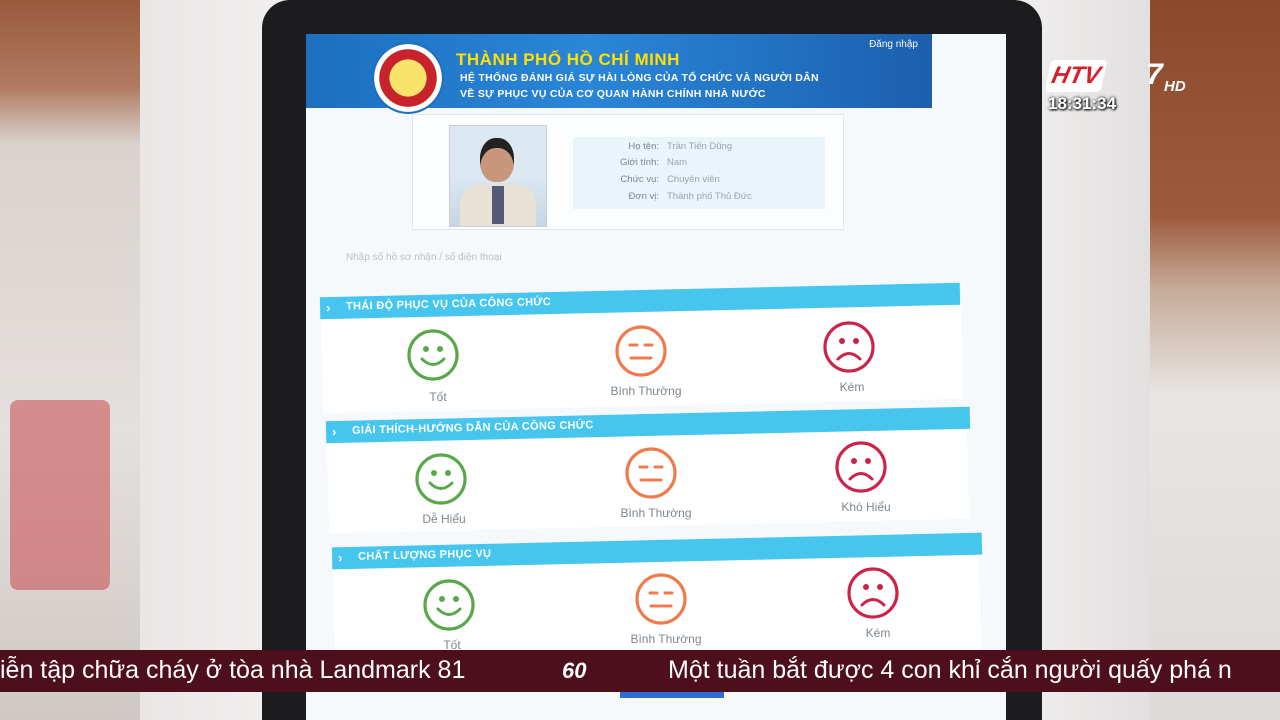 The width and height of the screenshot is (1280, 720). What do you see at coordinates (574, 670) in the screenshot?
I see `ticker-program-logo: 60` at bounding box center [574, 670].